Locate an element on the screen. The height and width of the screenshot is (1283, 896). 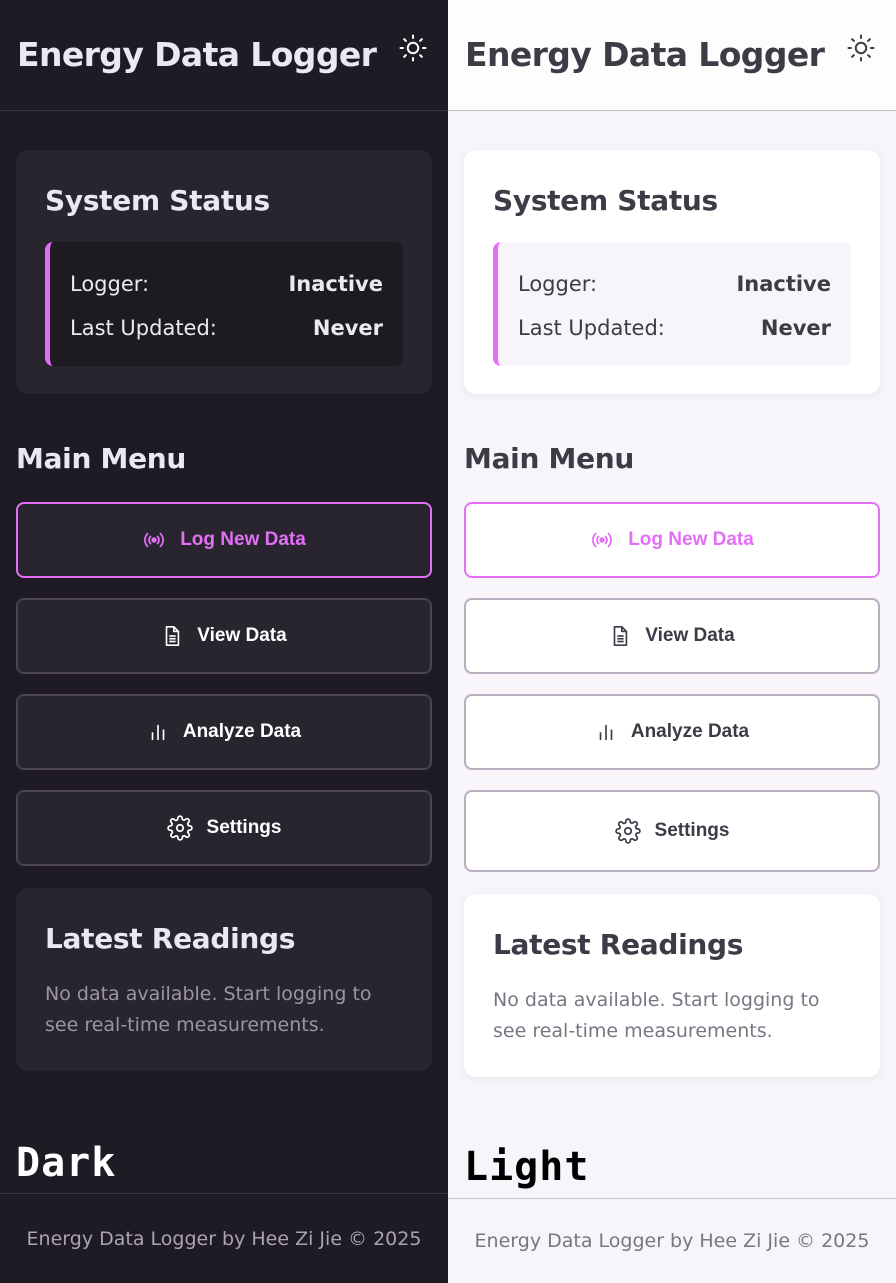
theme-mode-label: Light is located at coordinates (527, 1167).